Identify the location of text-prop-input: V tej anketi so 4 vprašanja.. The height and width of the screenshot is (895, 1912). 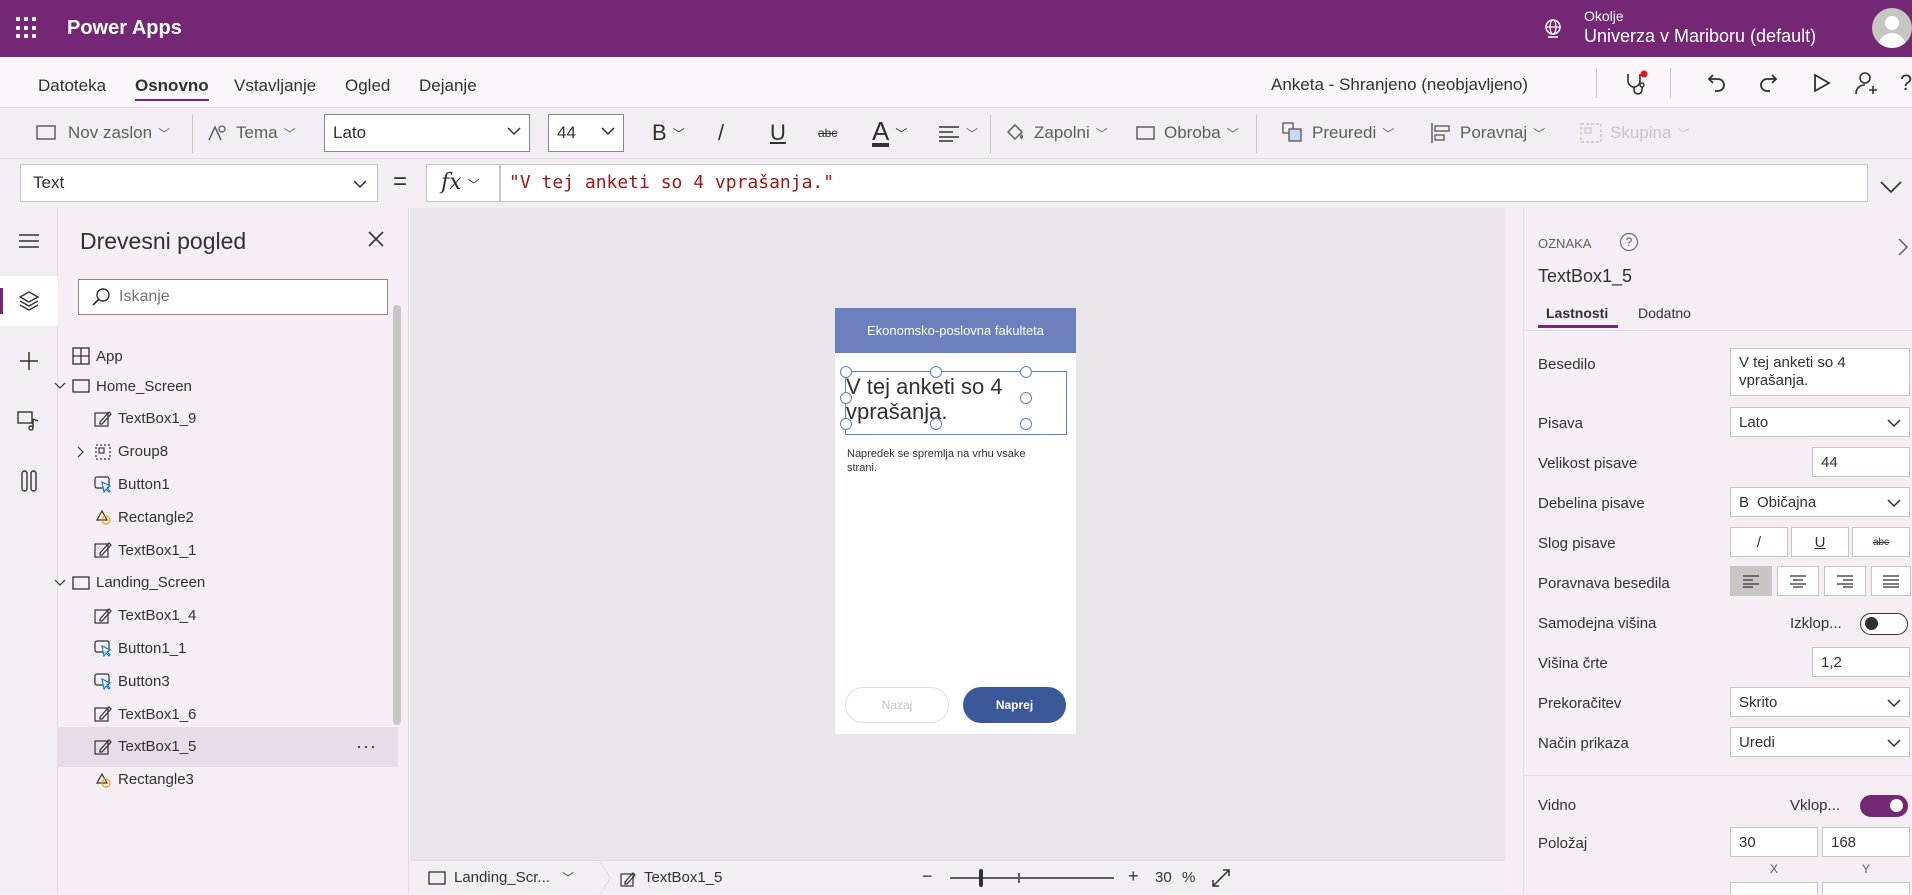
(1820, 372).